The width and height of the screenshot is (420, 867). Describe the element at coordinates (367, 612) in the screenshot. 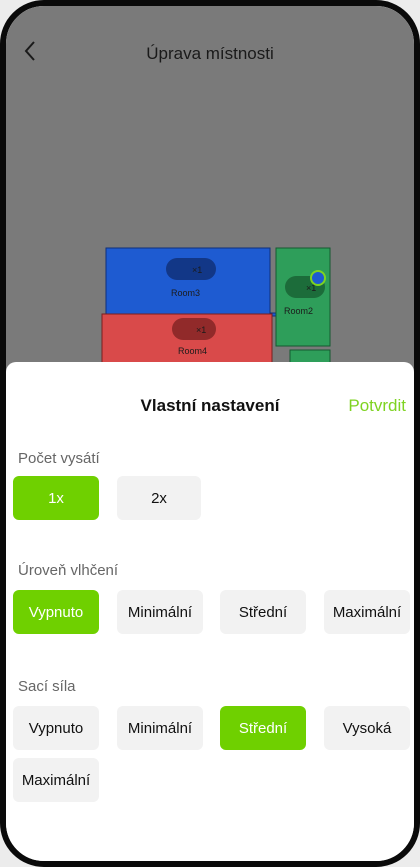

I see `option-moisture-max: Maximální` at that location.